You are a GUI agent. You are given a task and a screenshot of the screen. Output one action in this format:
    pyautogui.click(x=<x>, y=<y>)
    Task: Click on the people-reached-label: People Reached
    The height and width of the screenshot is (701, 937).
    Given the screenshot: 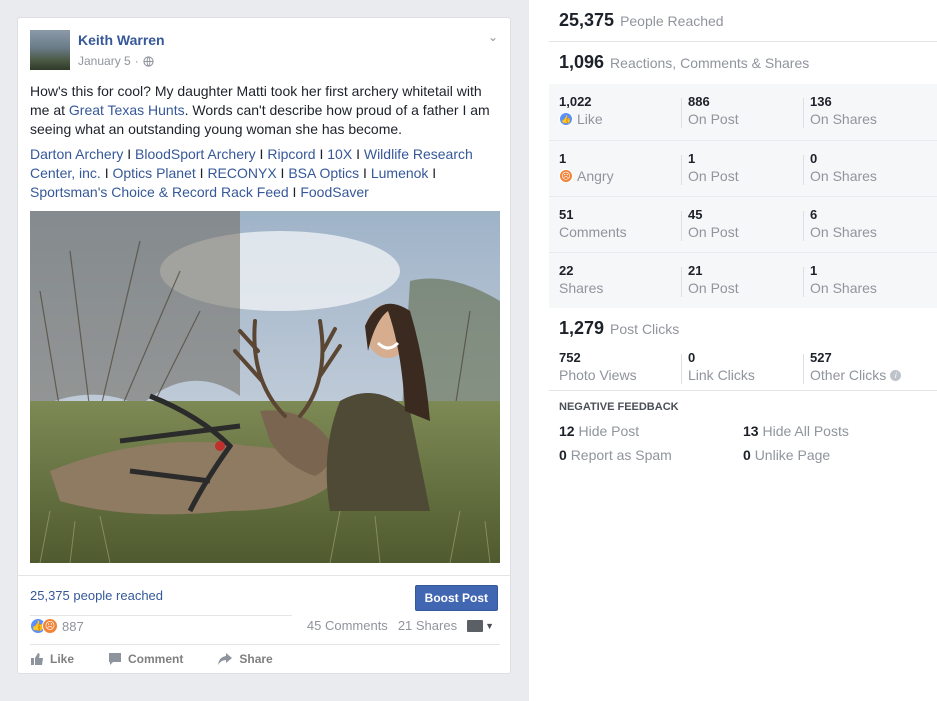 What is the action you would take?
    pyautogui.click(x=672, y=21)
    